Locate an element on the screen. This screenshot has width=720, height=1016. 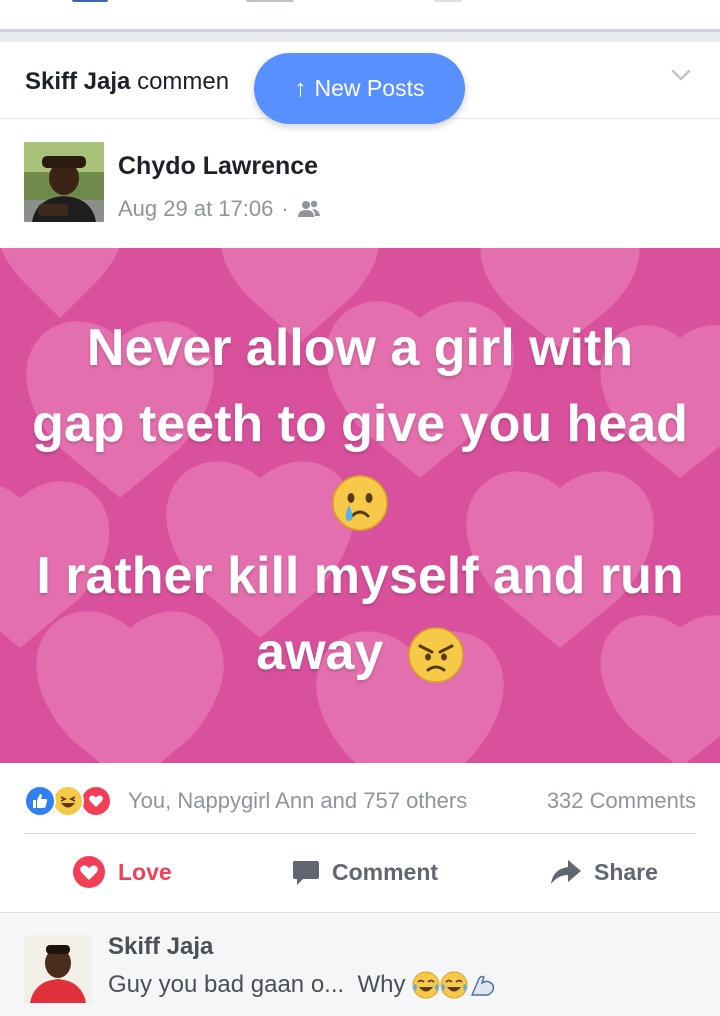
comment-text-row: Guy you bad gaan o... Why is located at coordinates (302, 985).